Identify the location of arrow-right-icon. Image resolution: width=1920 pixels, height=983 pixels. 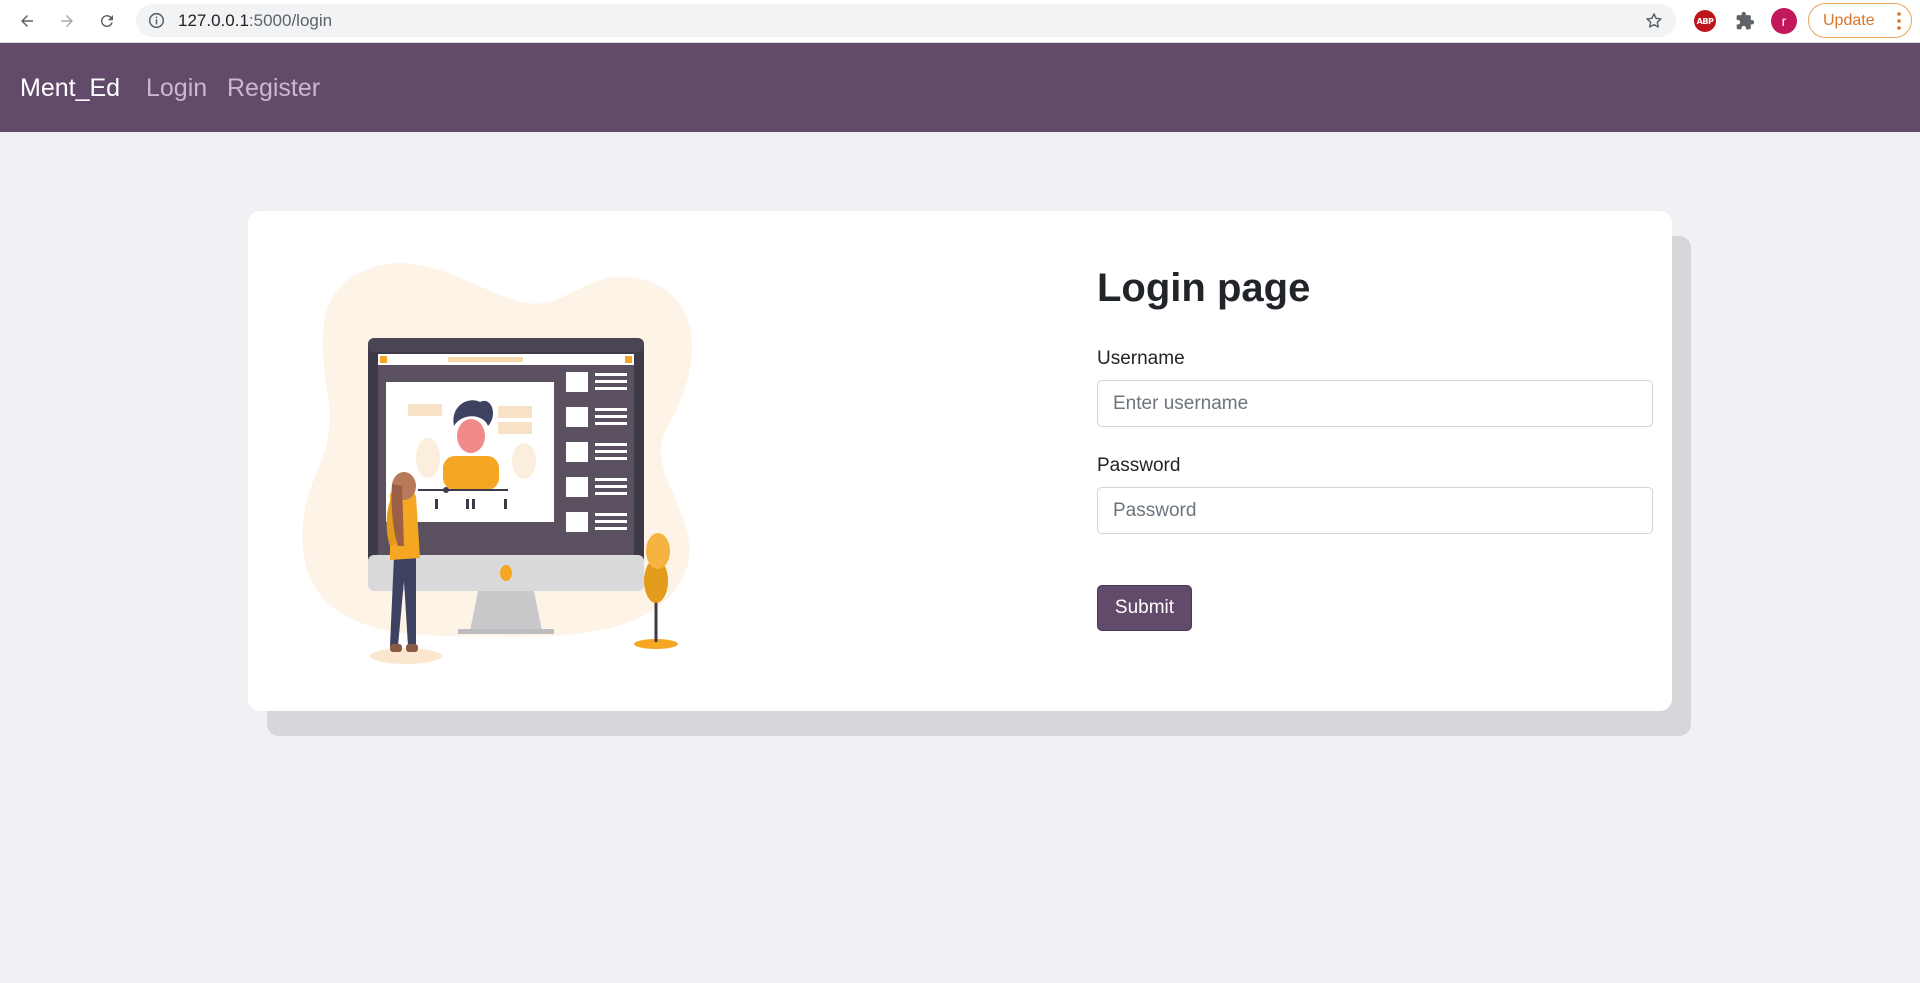
(67, 21).